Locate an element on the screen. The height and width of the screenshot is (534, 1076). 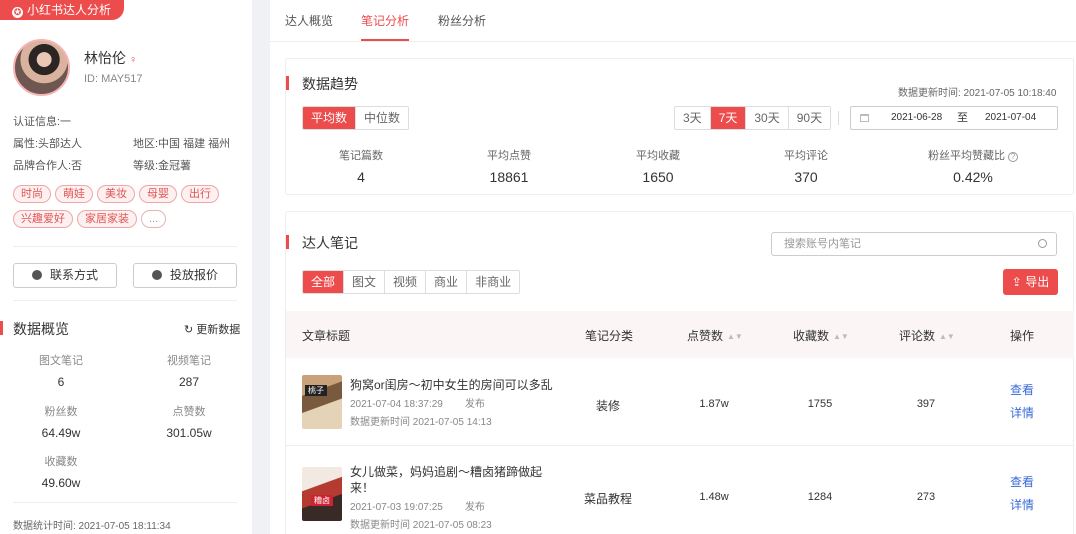
note-thumbnail: 桃子 is located at coordinates (322, 402).